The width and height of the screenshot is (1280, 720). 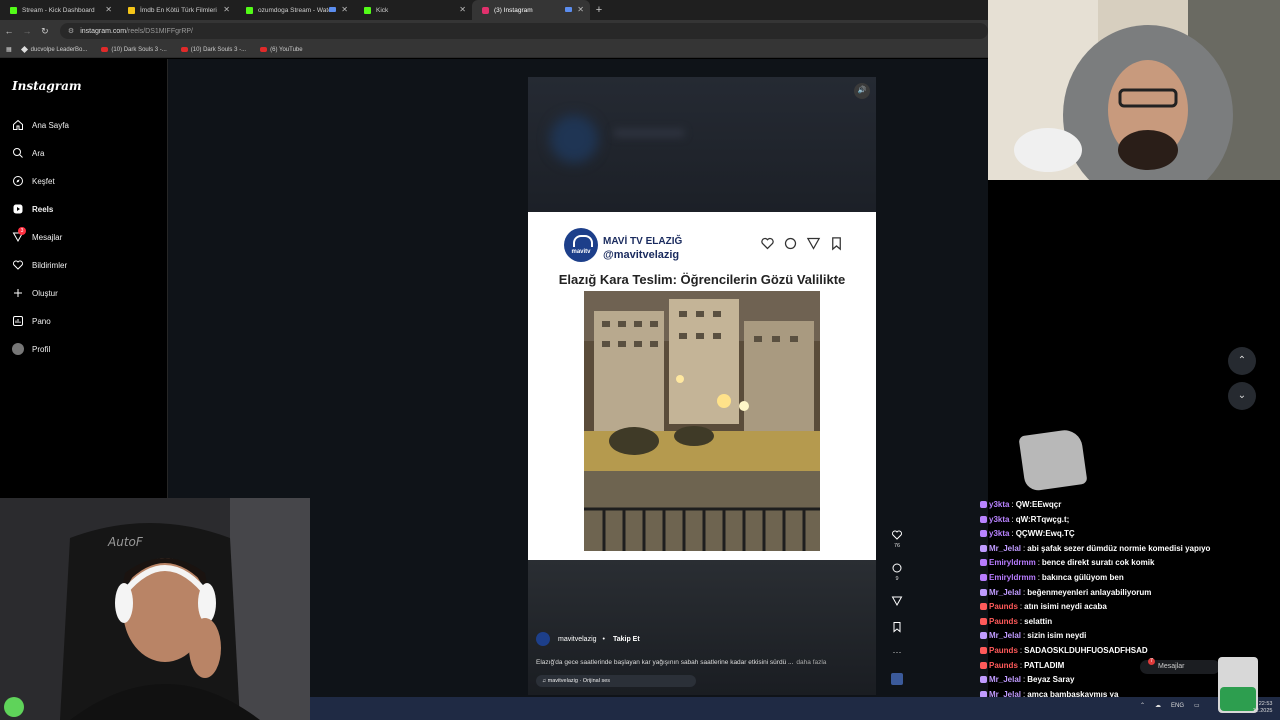 What do you see at coordinates (33, 181) in the screenshot?
I see `sidebar-item-explore: Keşfet` at bounding box center [33, 181].